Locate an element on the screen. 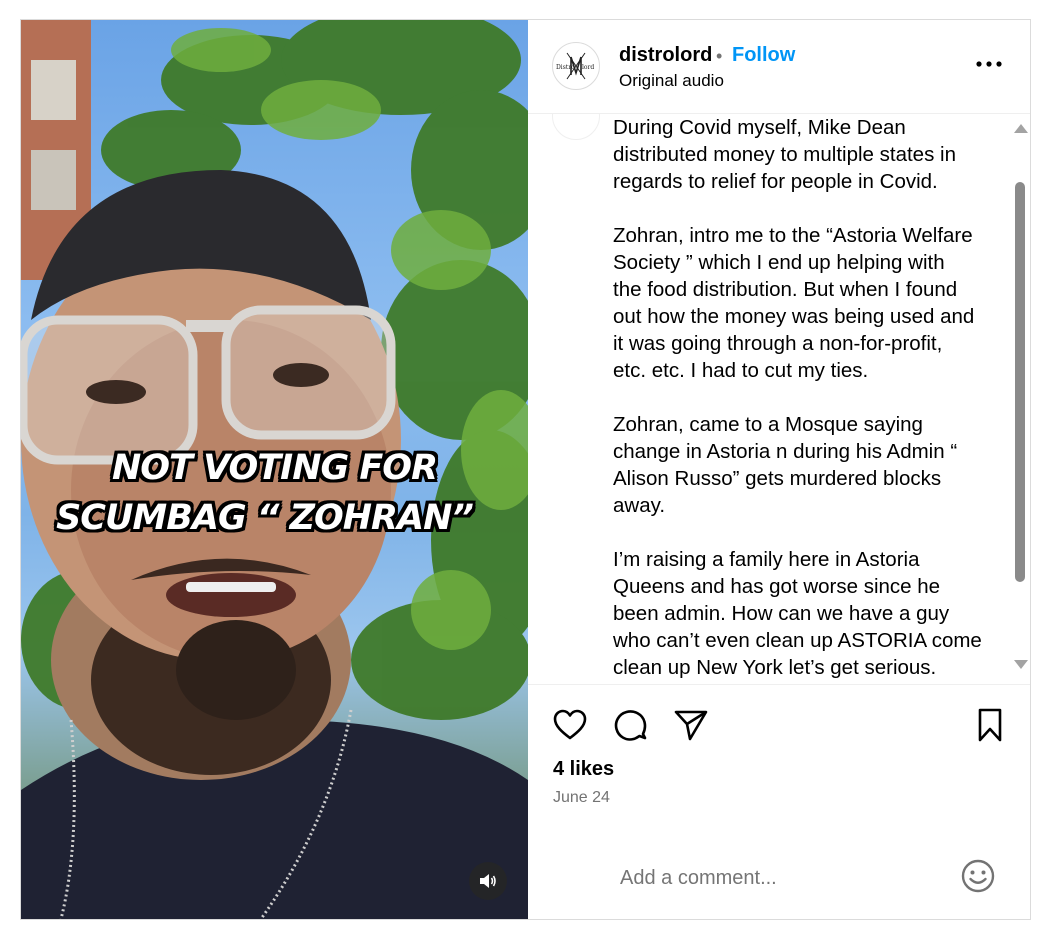 The image size is (1051, 940). profile-avatar: Distro lord is located at coordinates (576, 66).